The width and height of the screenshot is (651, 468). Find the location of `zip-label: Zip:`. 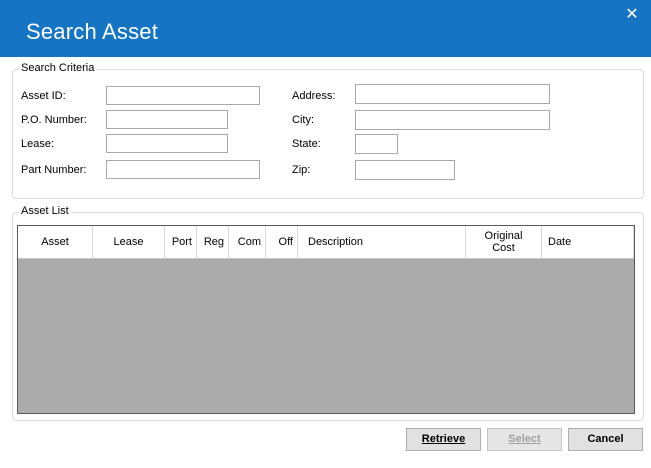

zip-label: Zip: is located at coordinates (301, 170).